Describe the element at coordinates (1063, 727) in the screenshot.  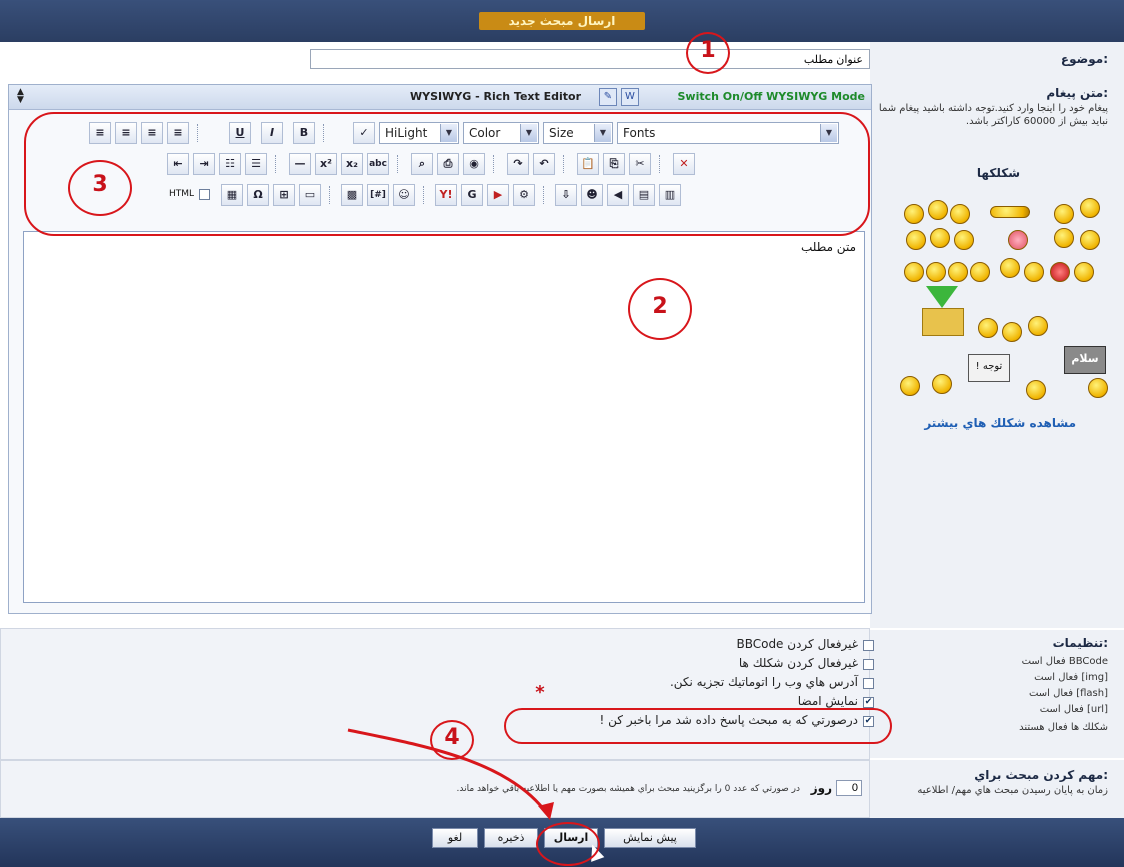
I see `setting-status-smilies: شكلك ها فعال هستند` at that location.